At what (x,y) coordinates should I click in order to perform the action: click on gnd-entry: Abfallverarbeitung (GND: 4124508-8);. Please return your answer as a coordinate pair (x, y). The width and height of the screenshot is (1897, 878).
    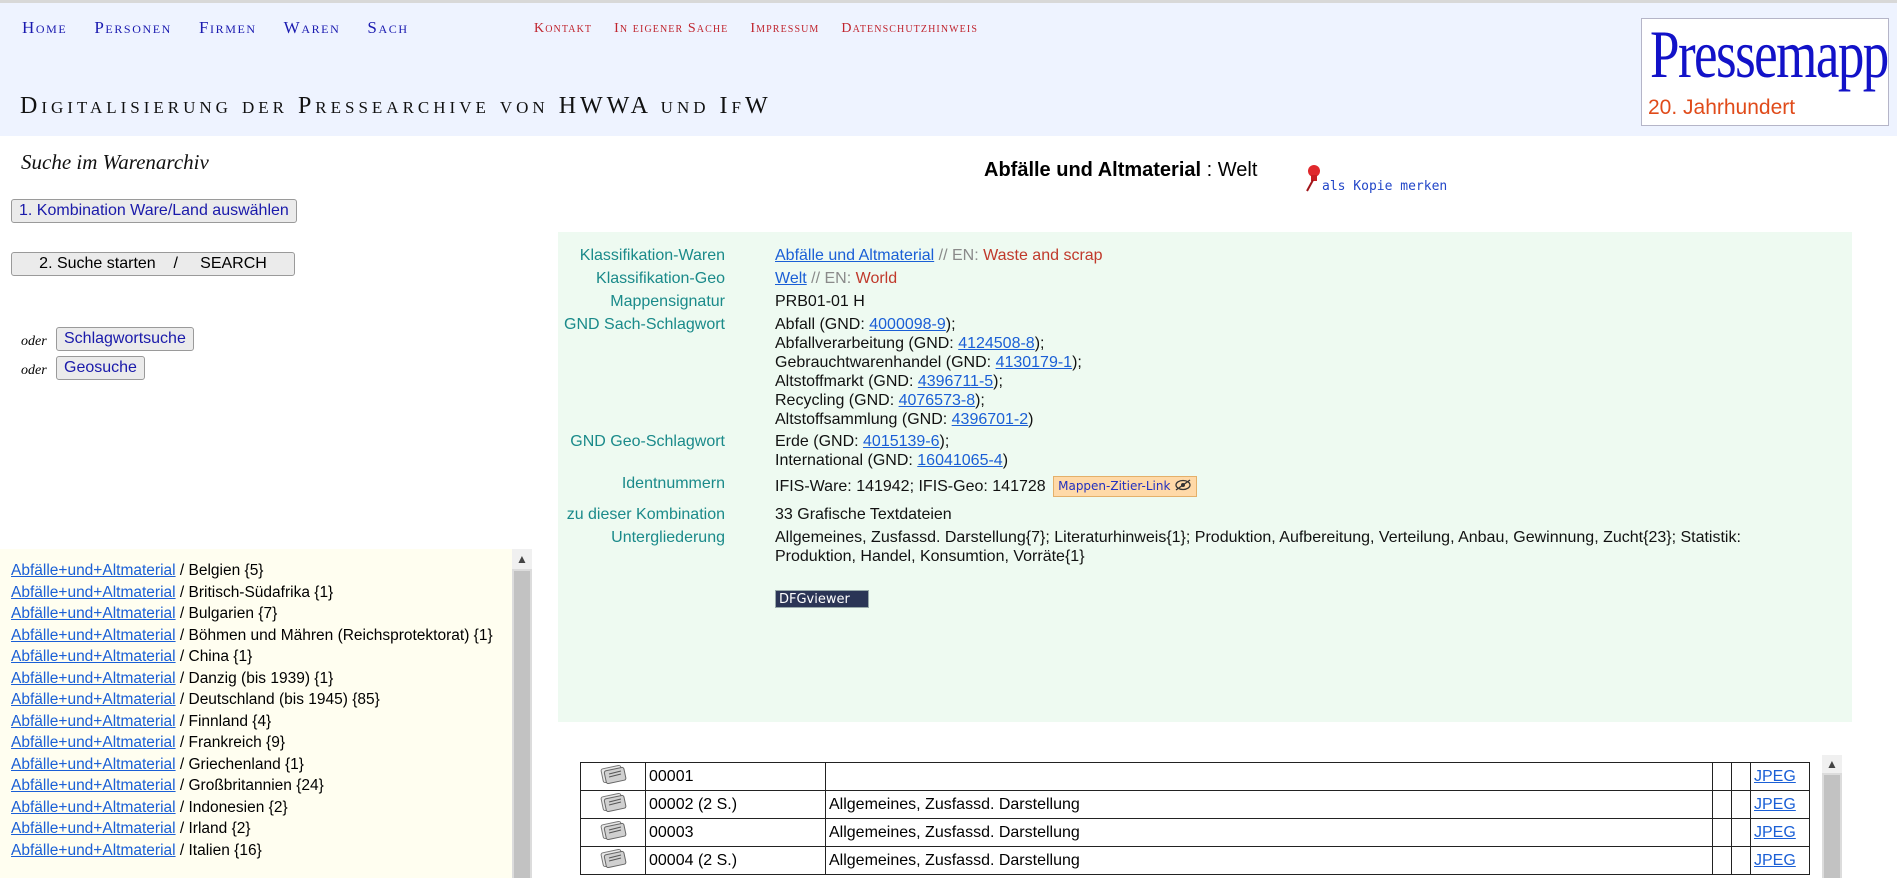
    Looking at the image, I should click on (910, 343).